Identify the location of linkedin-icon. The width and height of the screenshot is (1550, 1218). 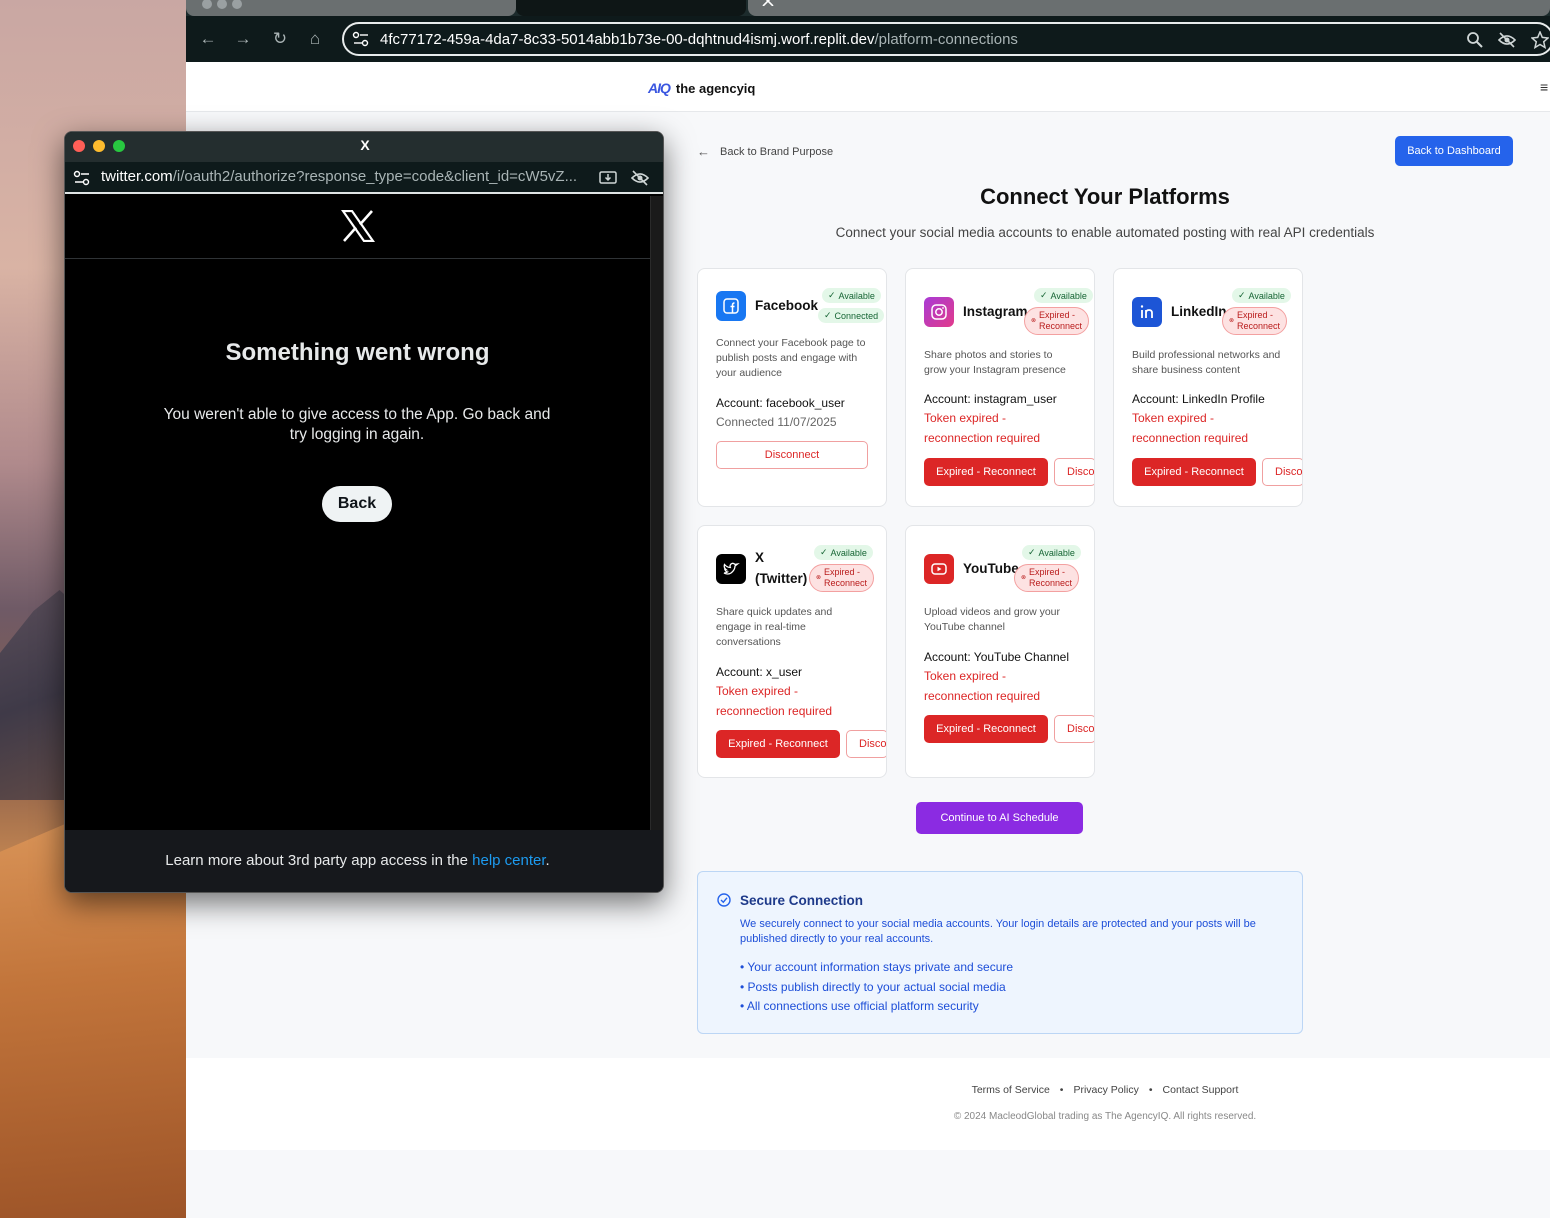
(1147, 312).